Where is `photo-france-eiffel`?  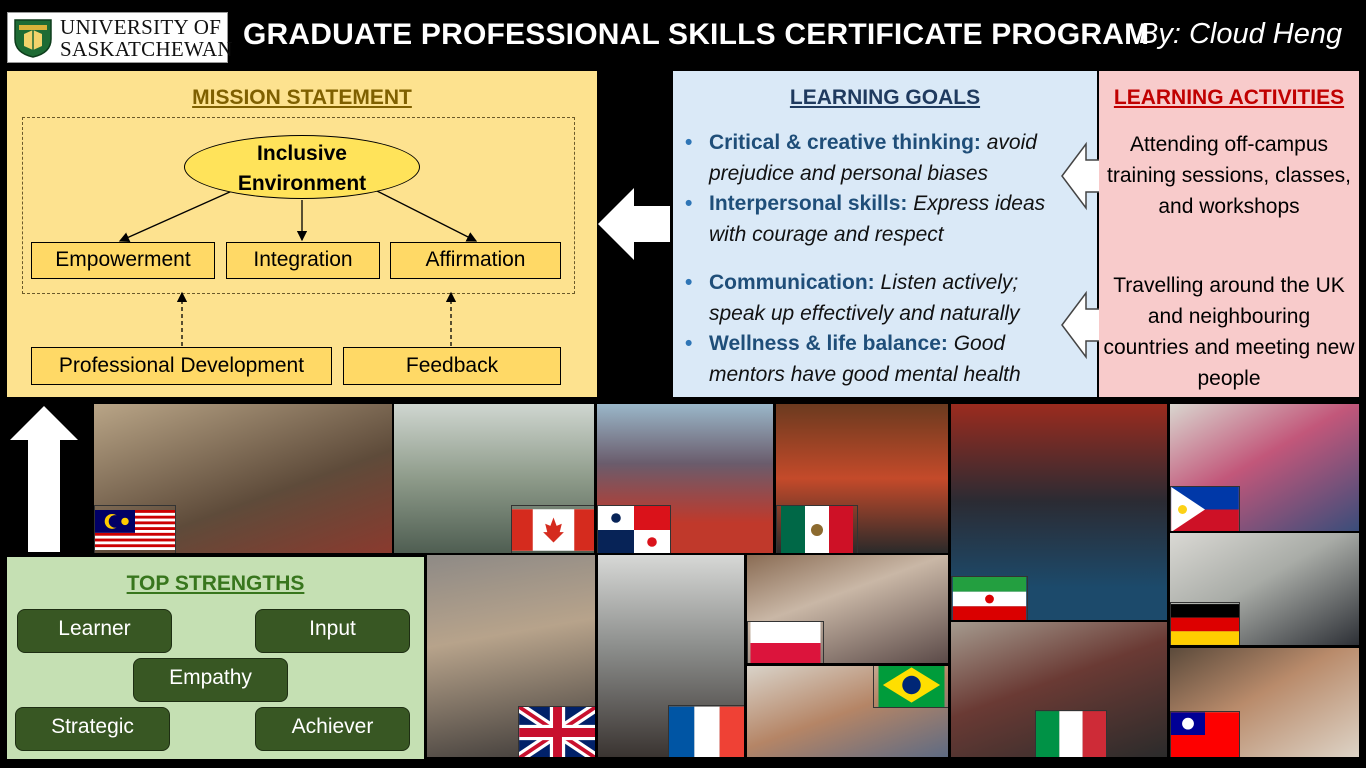 photo-france-eiffel is located at coordinates (671, 656).